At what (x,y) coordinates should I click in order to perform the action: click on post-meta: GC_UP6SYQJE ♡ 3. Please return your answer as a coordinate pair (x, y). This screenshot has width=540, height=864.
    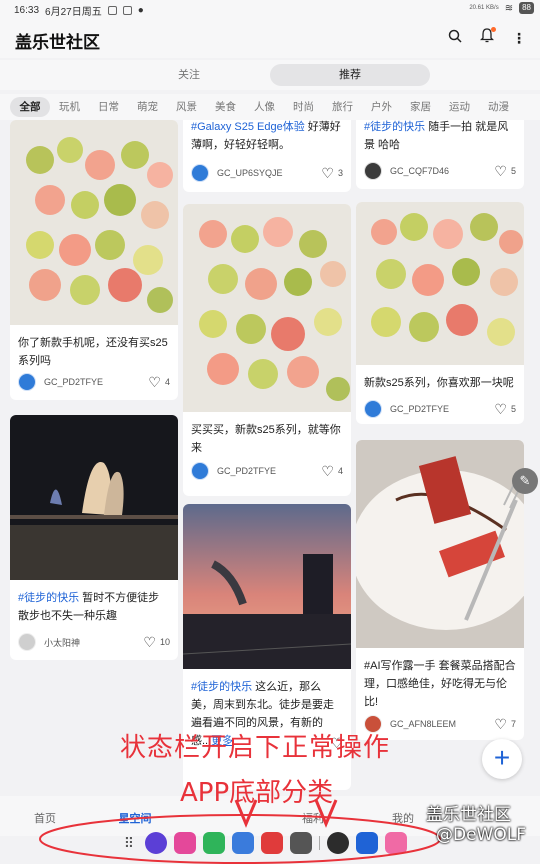
    Looking at the image, I should click on (267, 173).